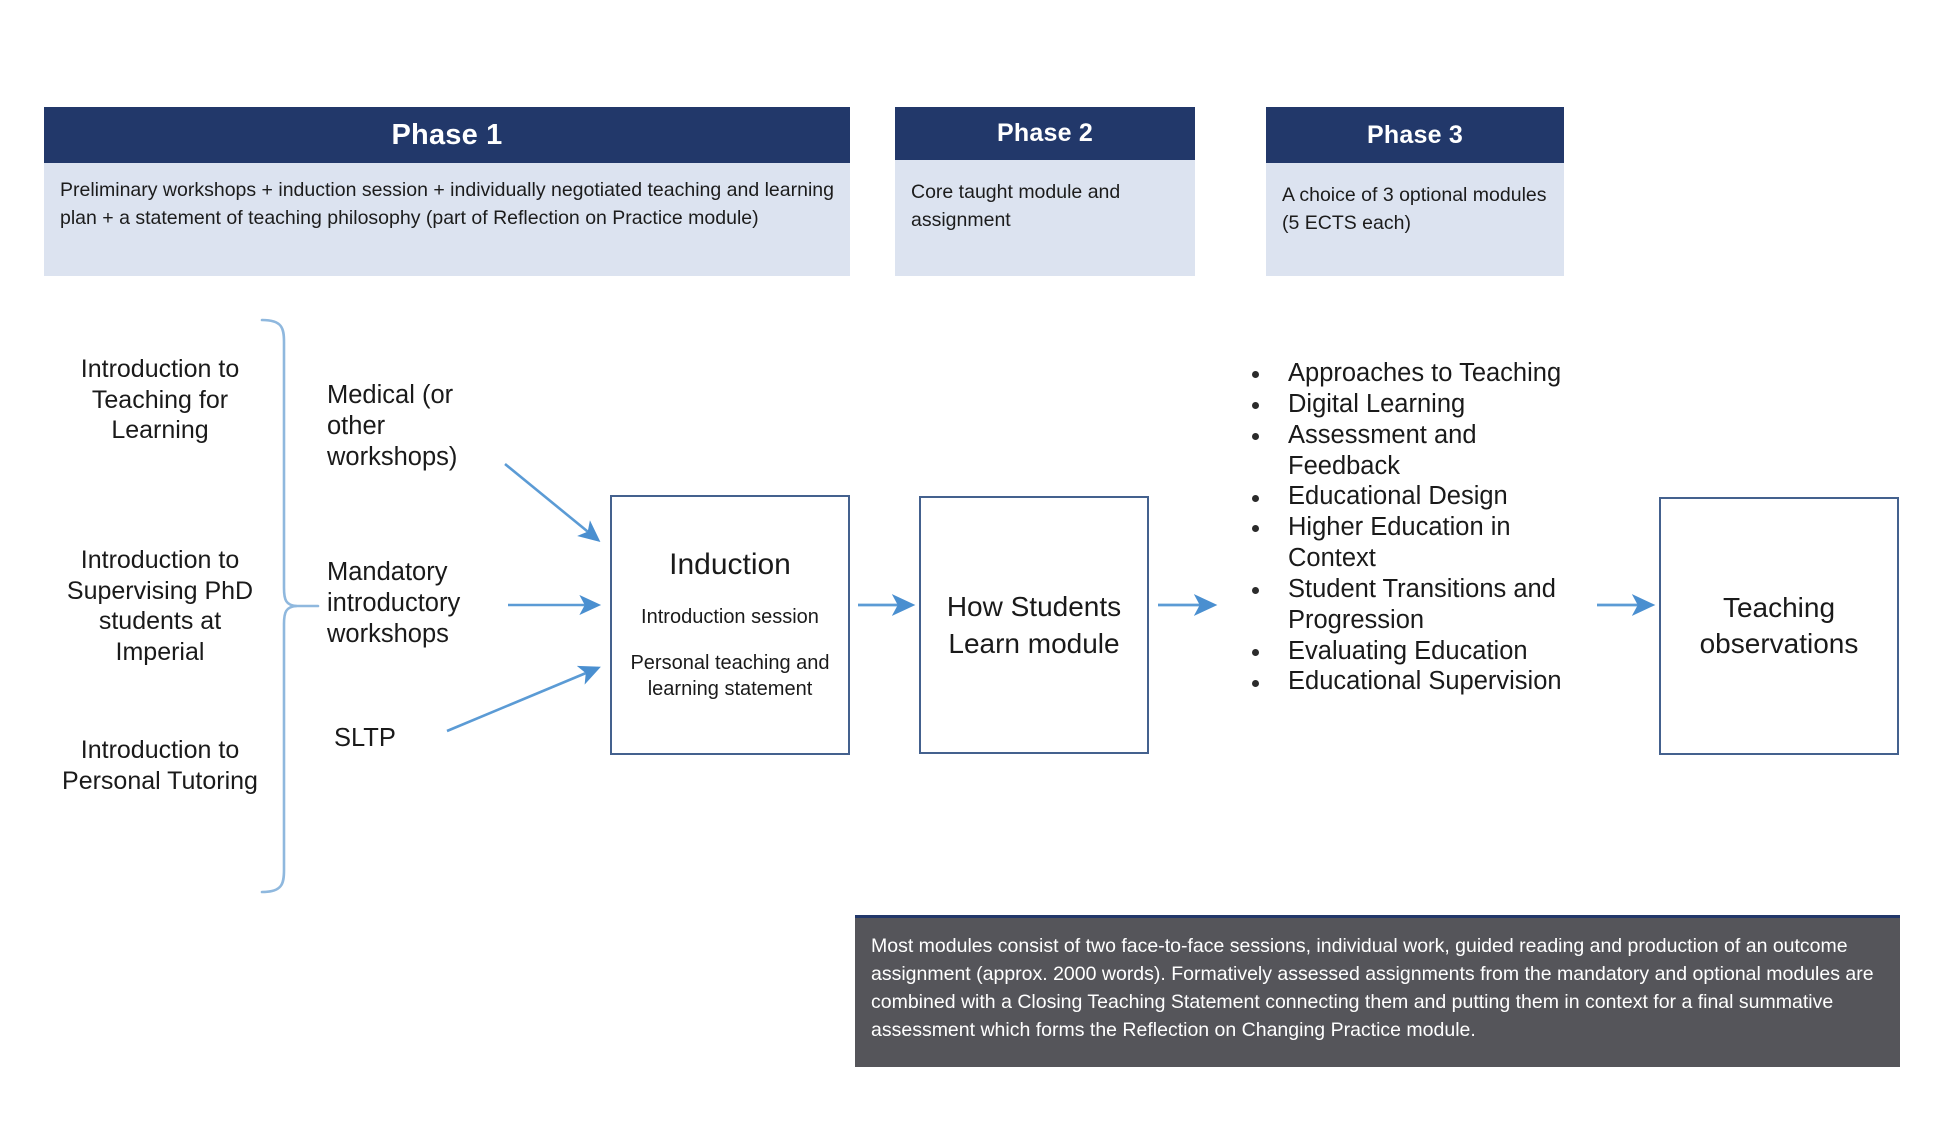 This screenshot has height=1148, width=1934. I want to click on list-item: Educational Design, so click(1412, 496).